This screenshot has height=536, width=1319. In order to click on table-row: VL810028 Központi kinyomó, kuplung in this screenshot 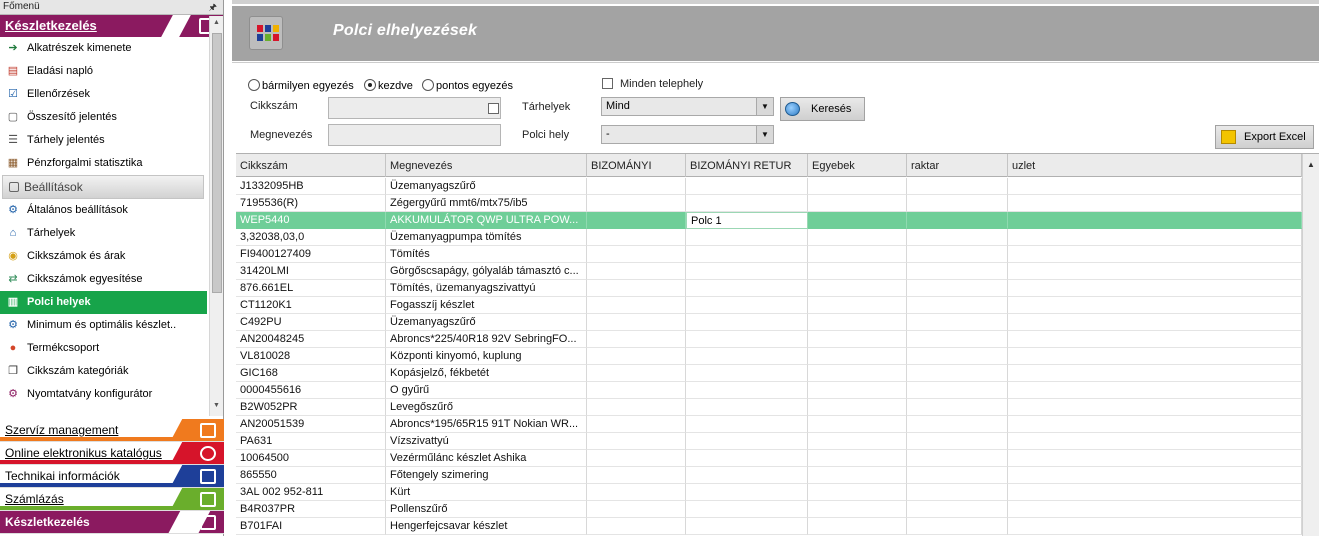, I will do `click(769, 356)`.